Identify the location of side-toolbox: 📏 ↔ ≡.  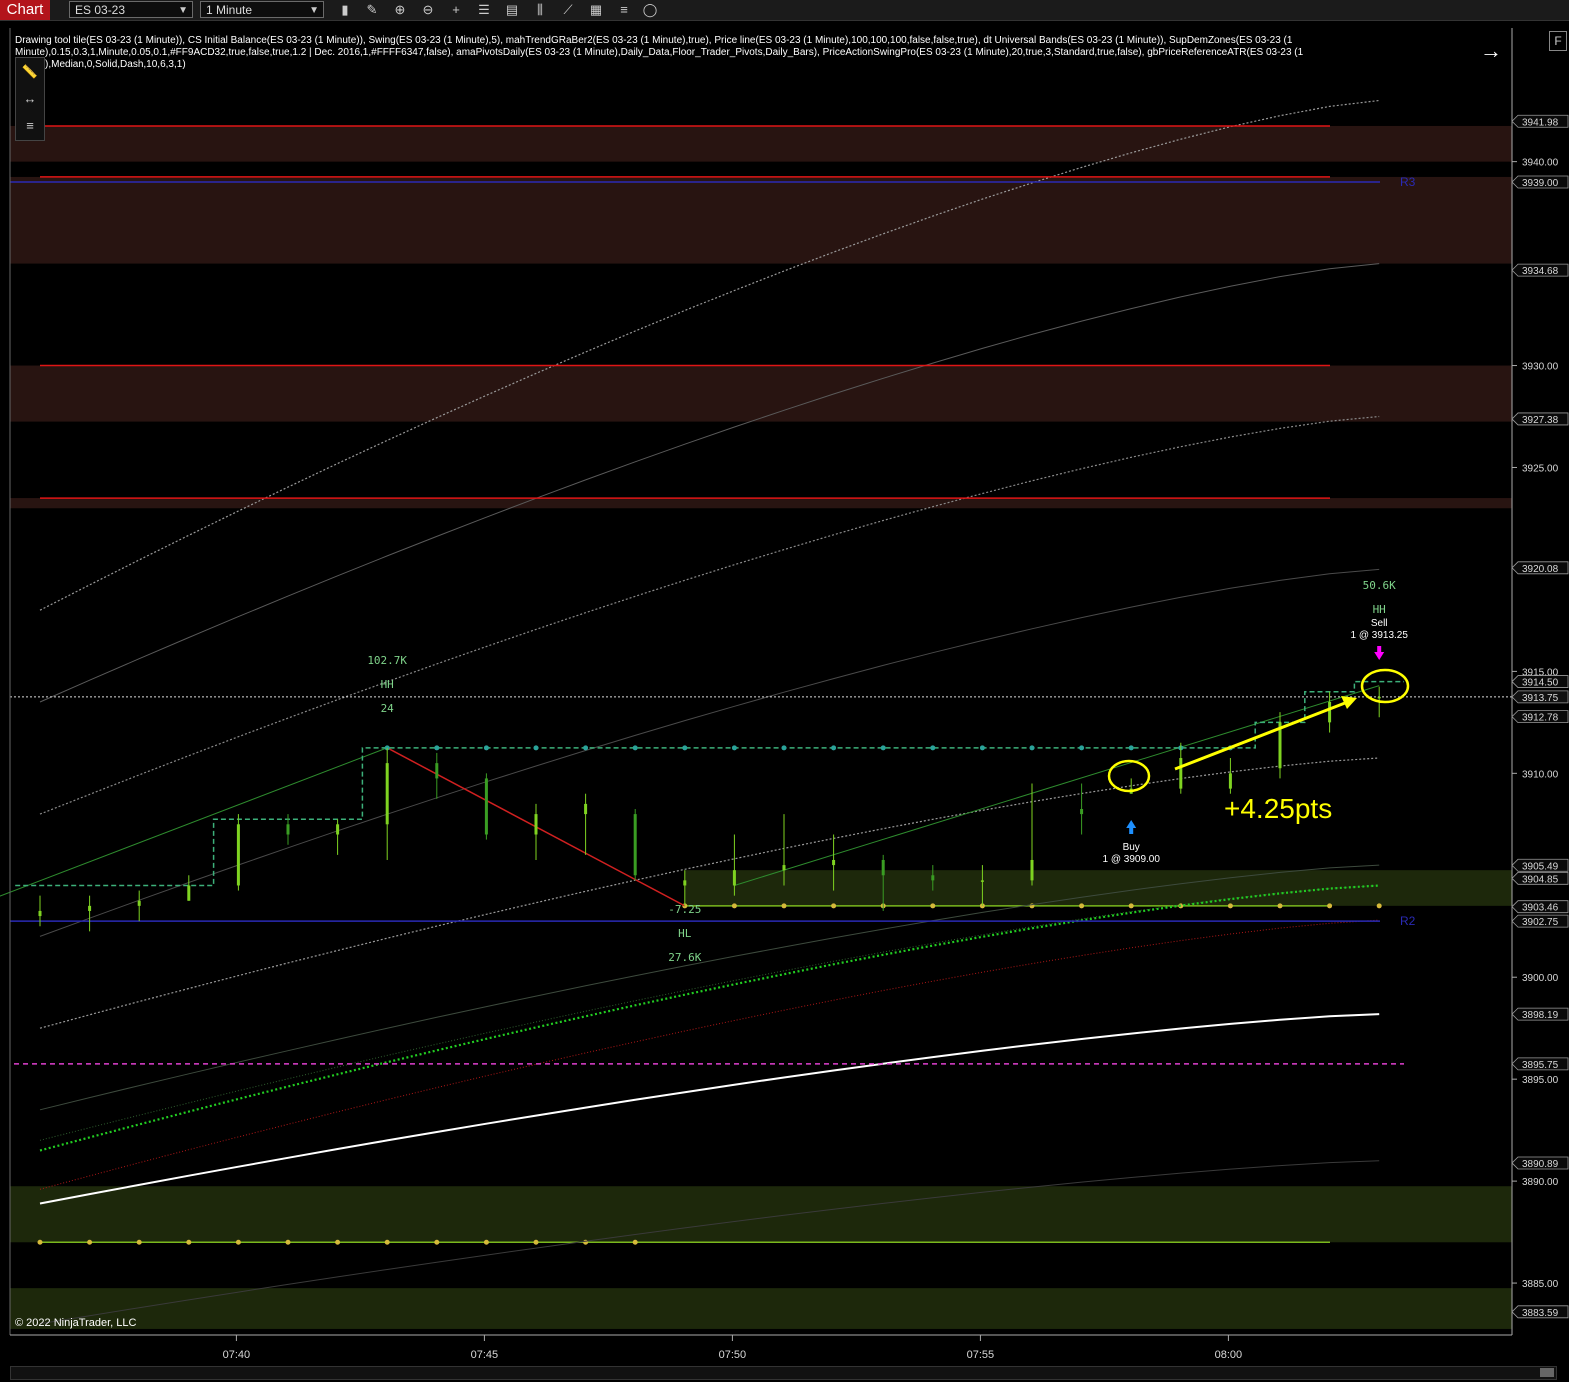
(30, 99).